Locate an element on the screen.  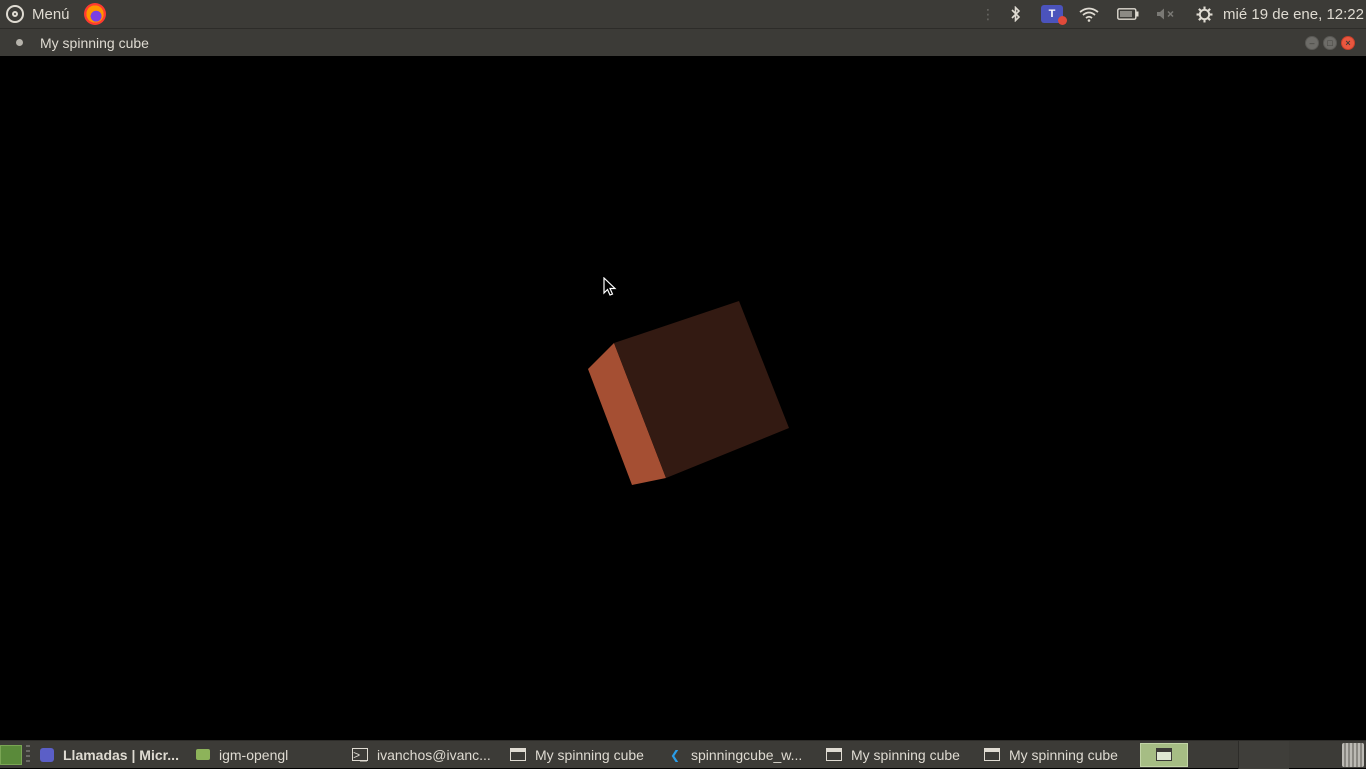
minimize-button: – is located at coordinates (1312, 42).